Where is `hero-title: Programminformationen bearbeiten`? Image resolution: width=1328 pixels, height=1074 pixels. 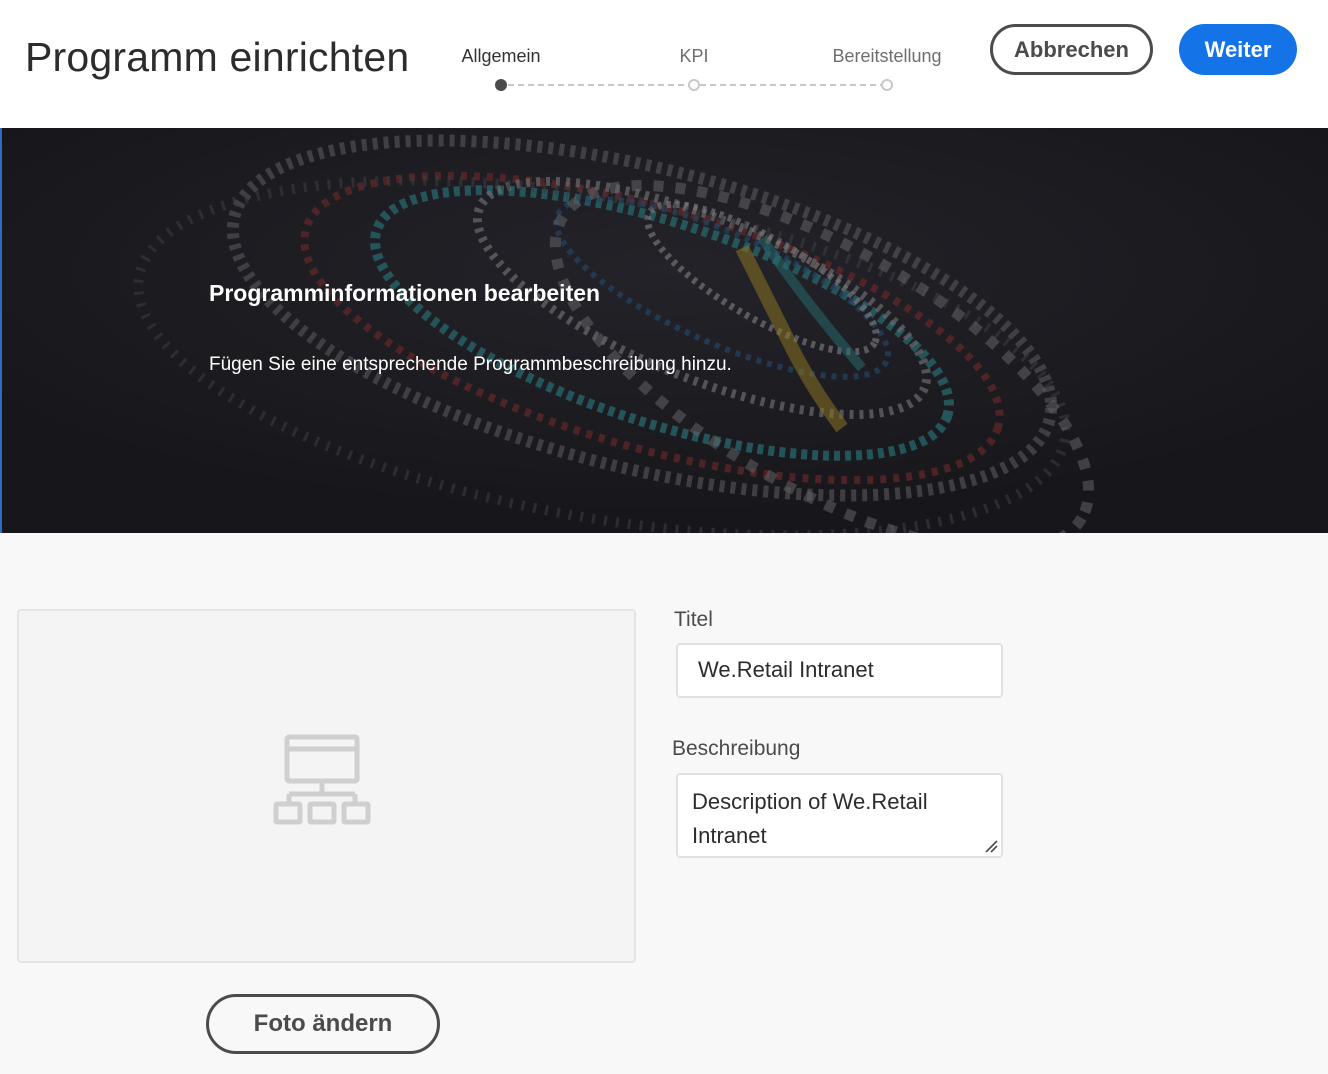 hero-title: Programminformationen bearbeiten is located at coordinates (405, 293).